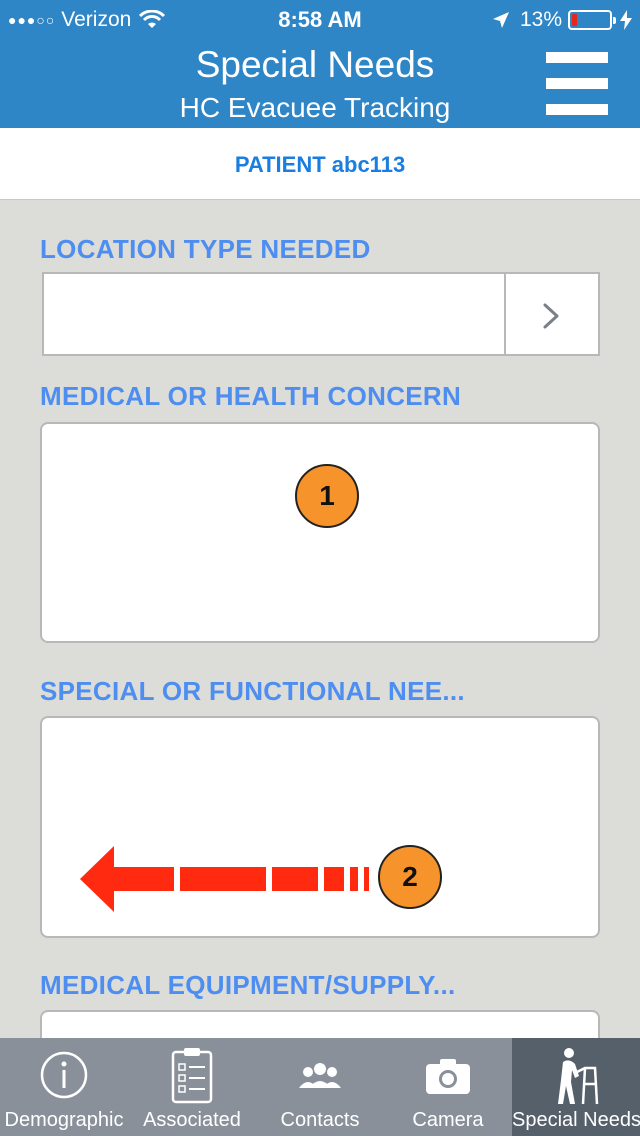 The height and width of the screenshot is (1136, 640). I want to click on location-arrow-icon, so click(500, 20).